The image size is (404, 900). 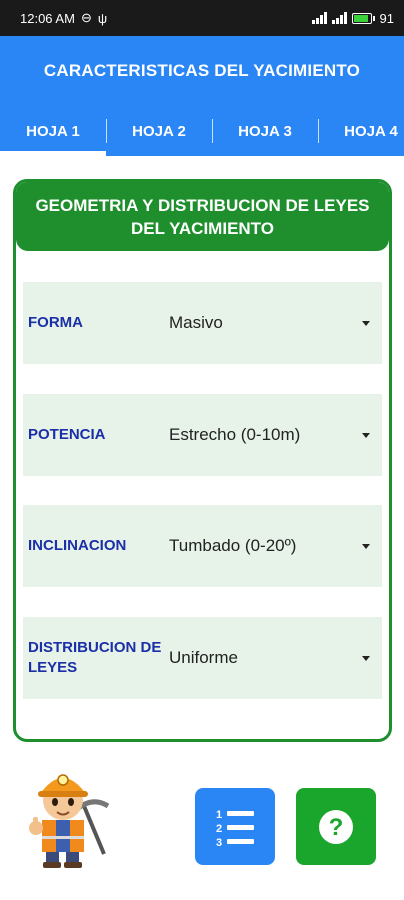 I want to click on numbered-list-icon: 1 2 3, so click(x=235, y=829).